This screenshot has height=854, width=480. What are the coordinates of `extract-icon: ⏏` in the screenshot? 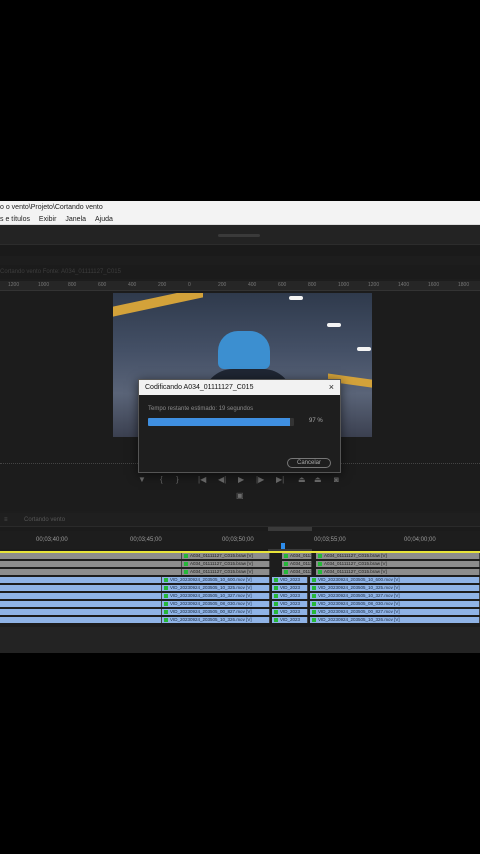 It's located at (318, 479).